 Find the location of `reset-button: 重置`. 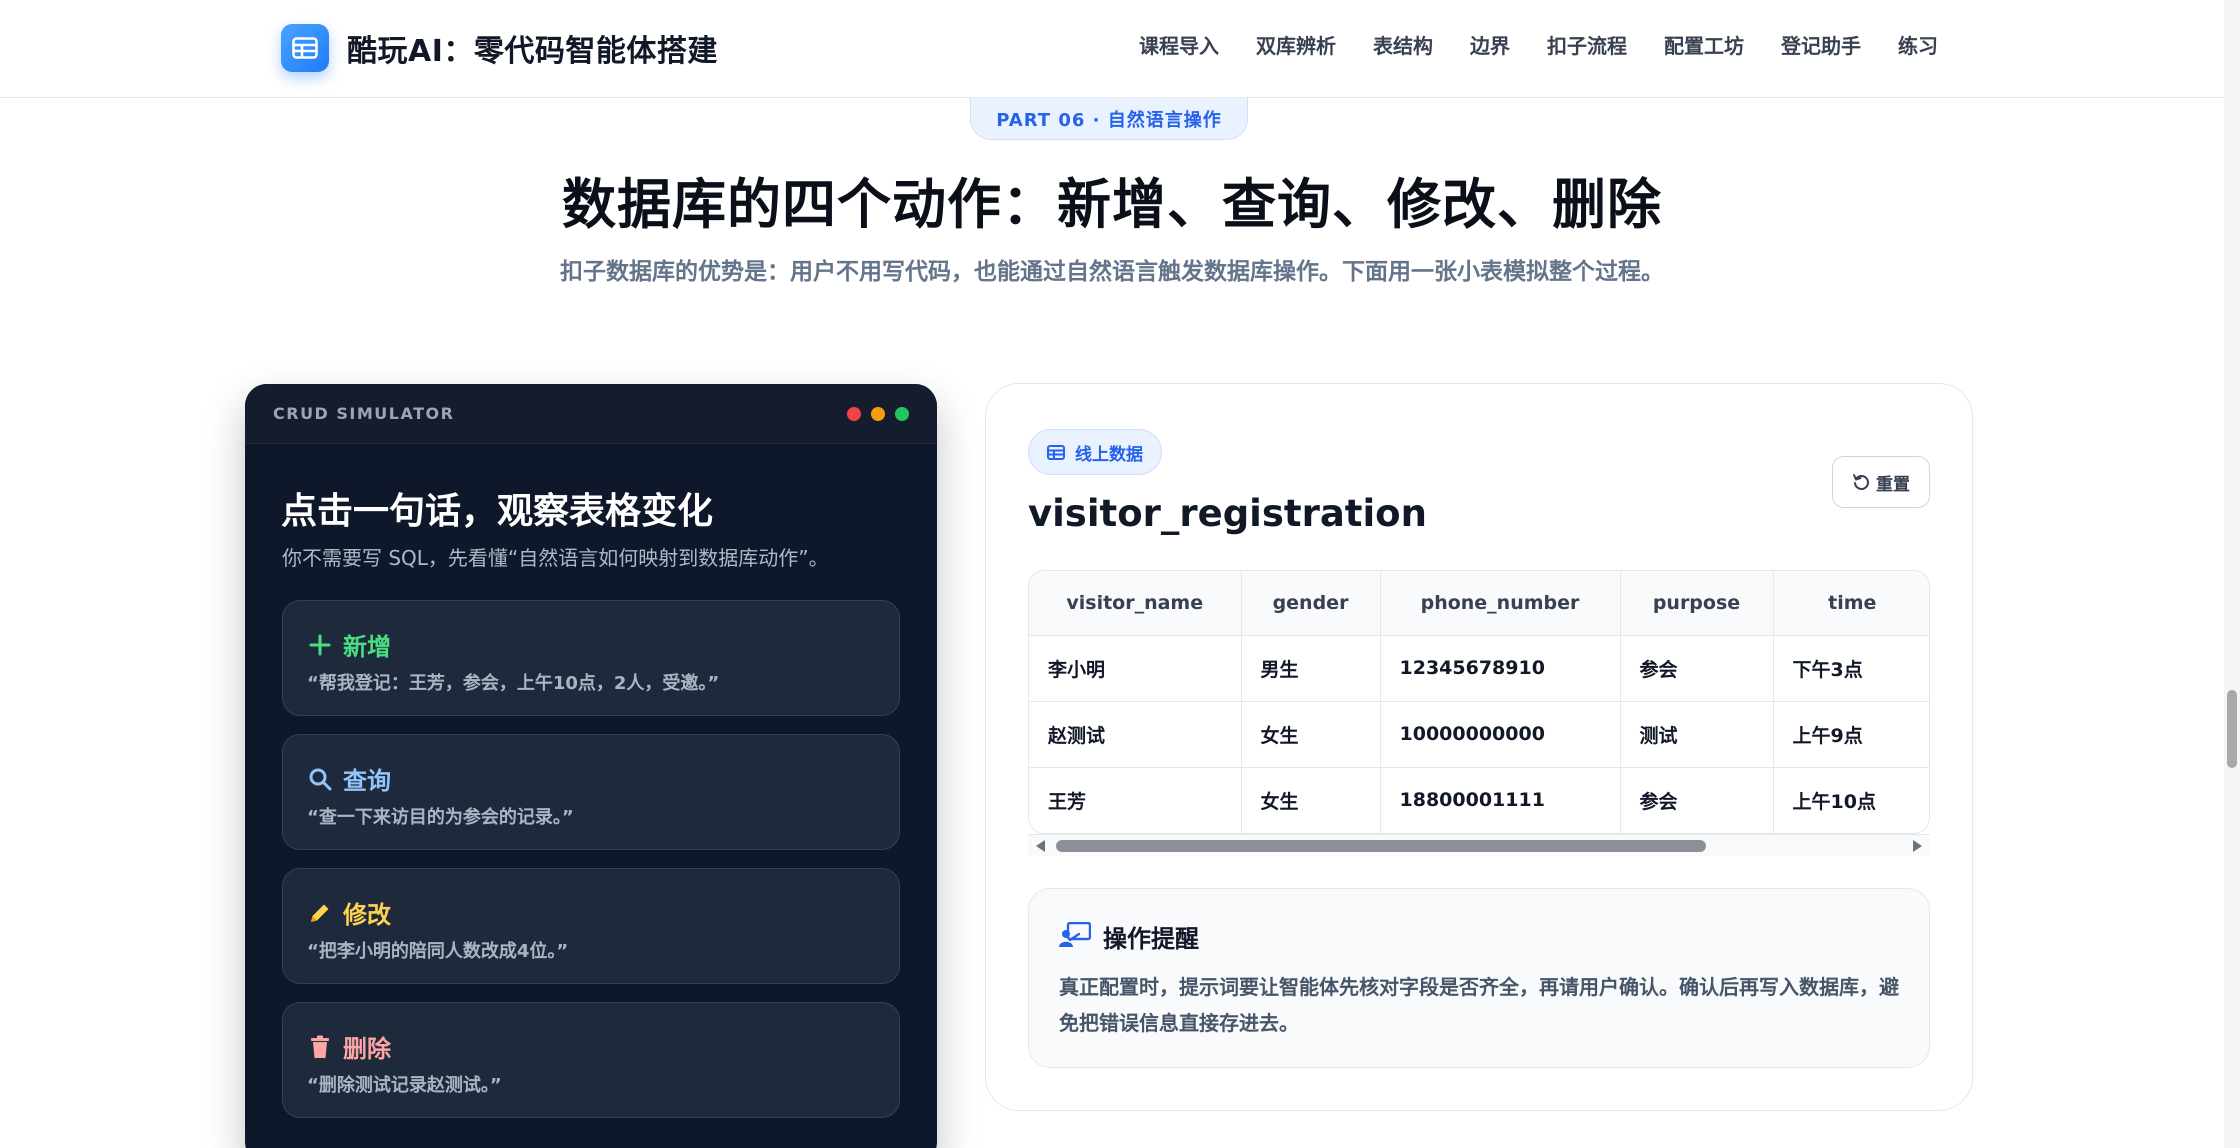

reset-button: 重置 is located at coordinates (1881, 482).